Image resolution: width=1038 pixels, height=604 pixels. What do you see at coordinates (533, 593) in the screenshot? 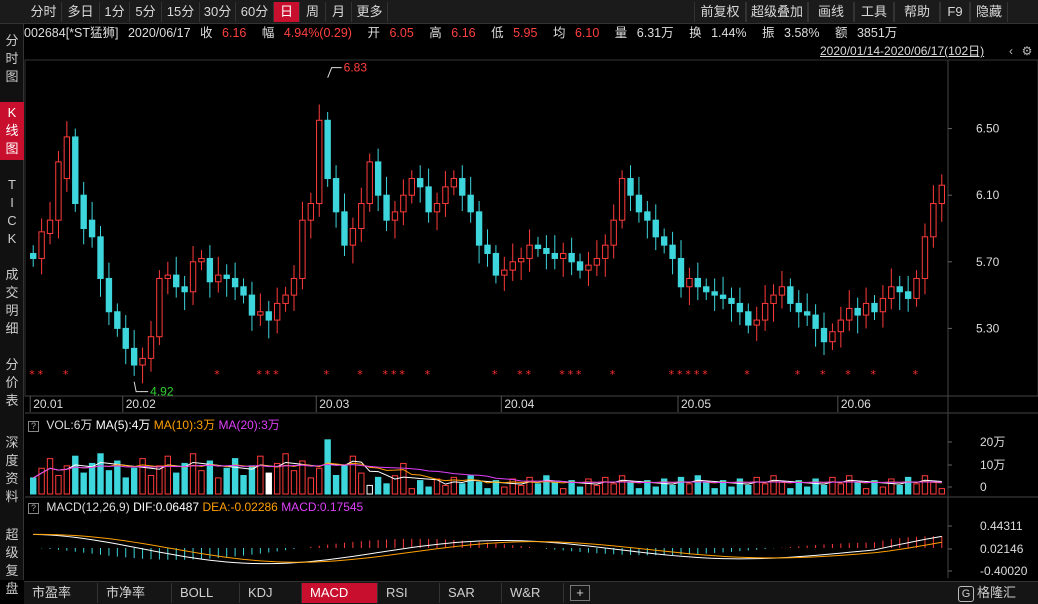
I see `indicator-tab-7: W&R` at bounding box center [533, 593].